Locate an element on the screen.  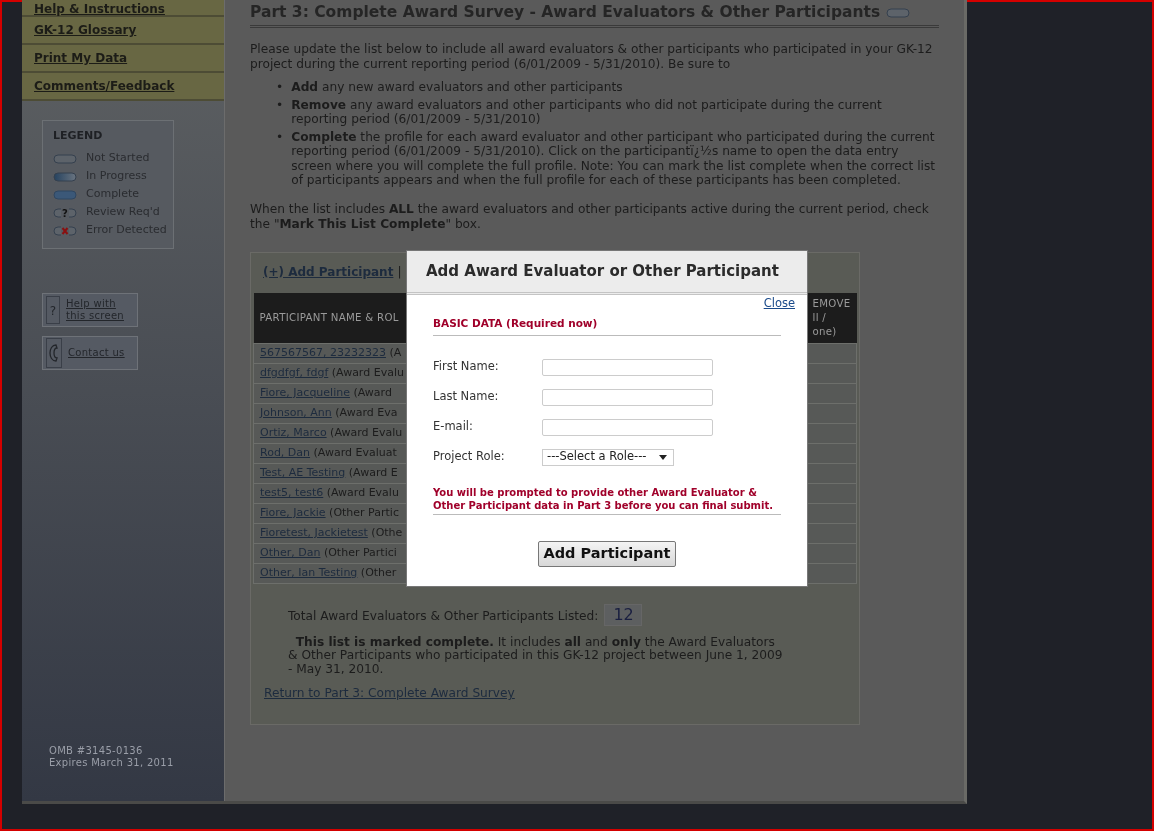
field-label: Project Role: is located at coordinates (469, 457).